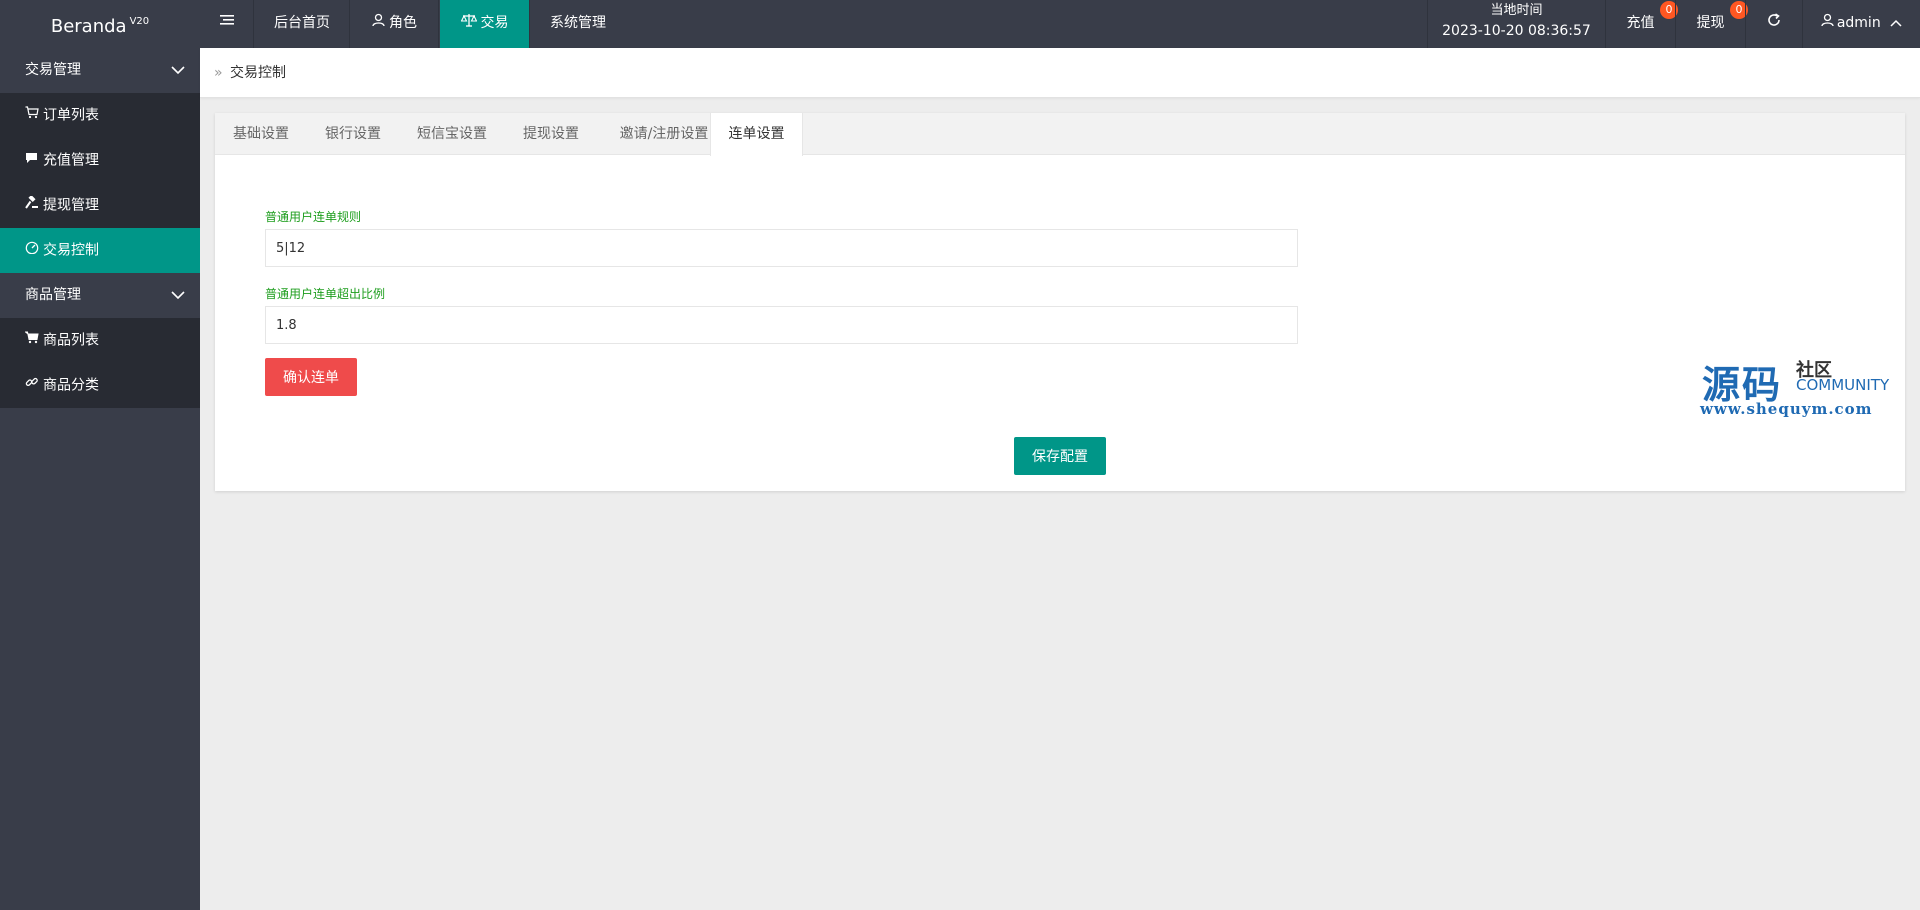 Image resolution: width=1920 pixels, height=910 pixels. Describe the element at coordinates (664, 134) in the screenshot. I see `tab-invite-label: 邀请/注册设置` at that location.